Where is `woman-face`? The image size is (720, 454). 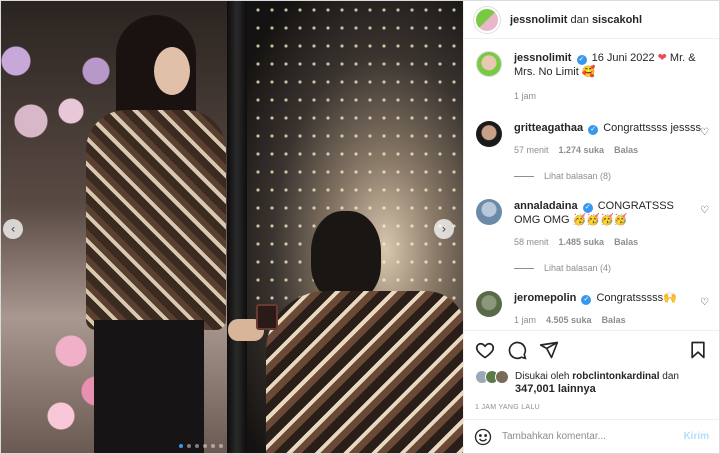 woman-face is located at coordinates (172, 71).